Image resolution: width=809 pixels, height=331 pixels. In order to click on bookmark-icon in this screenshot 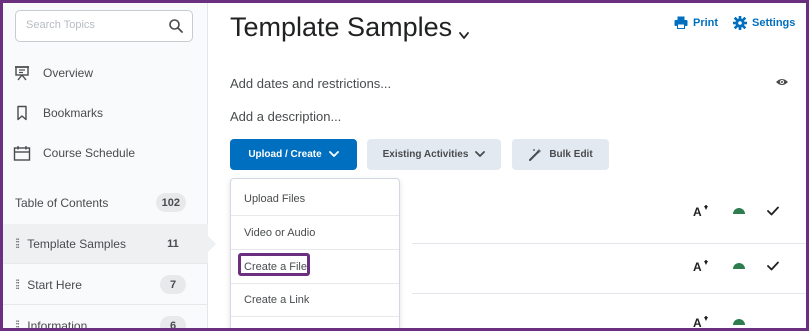, I will do `click(22, 113)`.